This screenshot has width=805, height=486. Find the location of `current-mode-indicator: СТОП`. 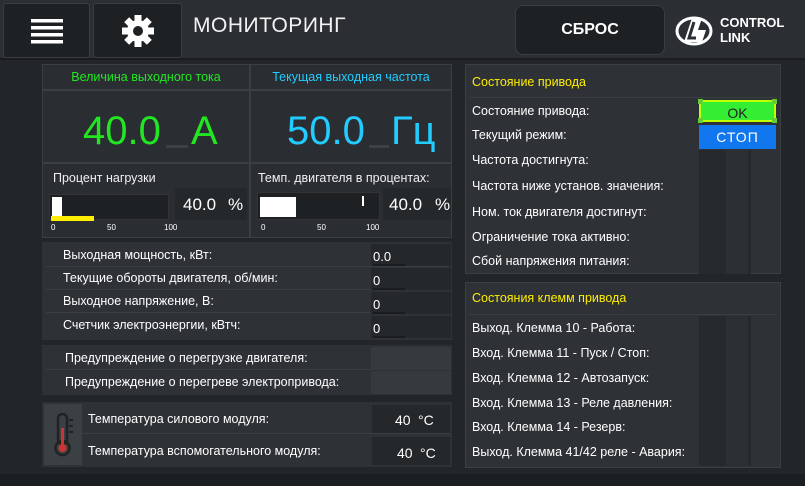

current-mode-indicator: СТОП is located at coordinates (737, 137).